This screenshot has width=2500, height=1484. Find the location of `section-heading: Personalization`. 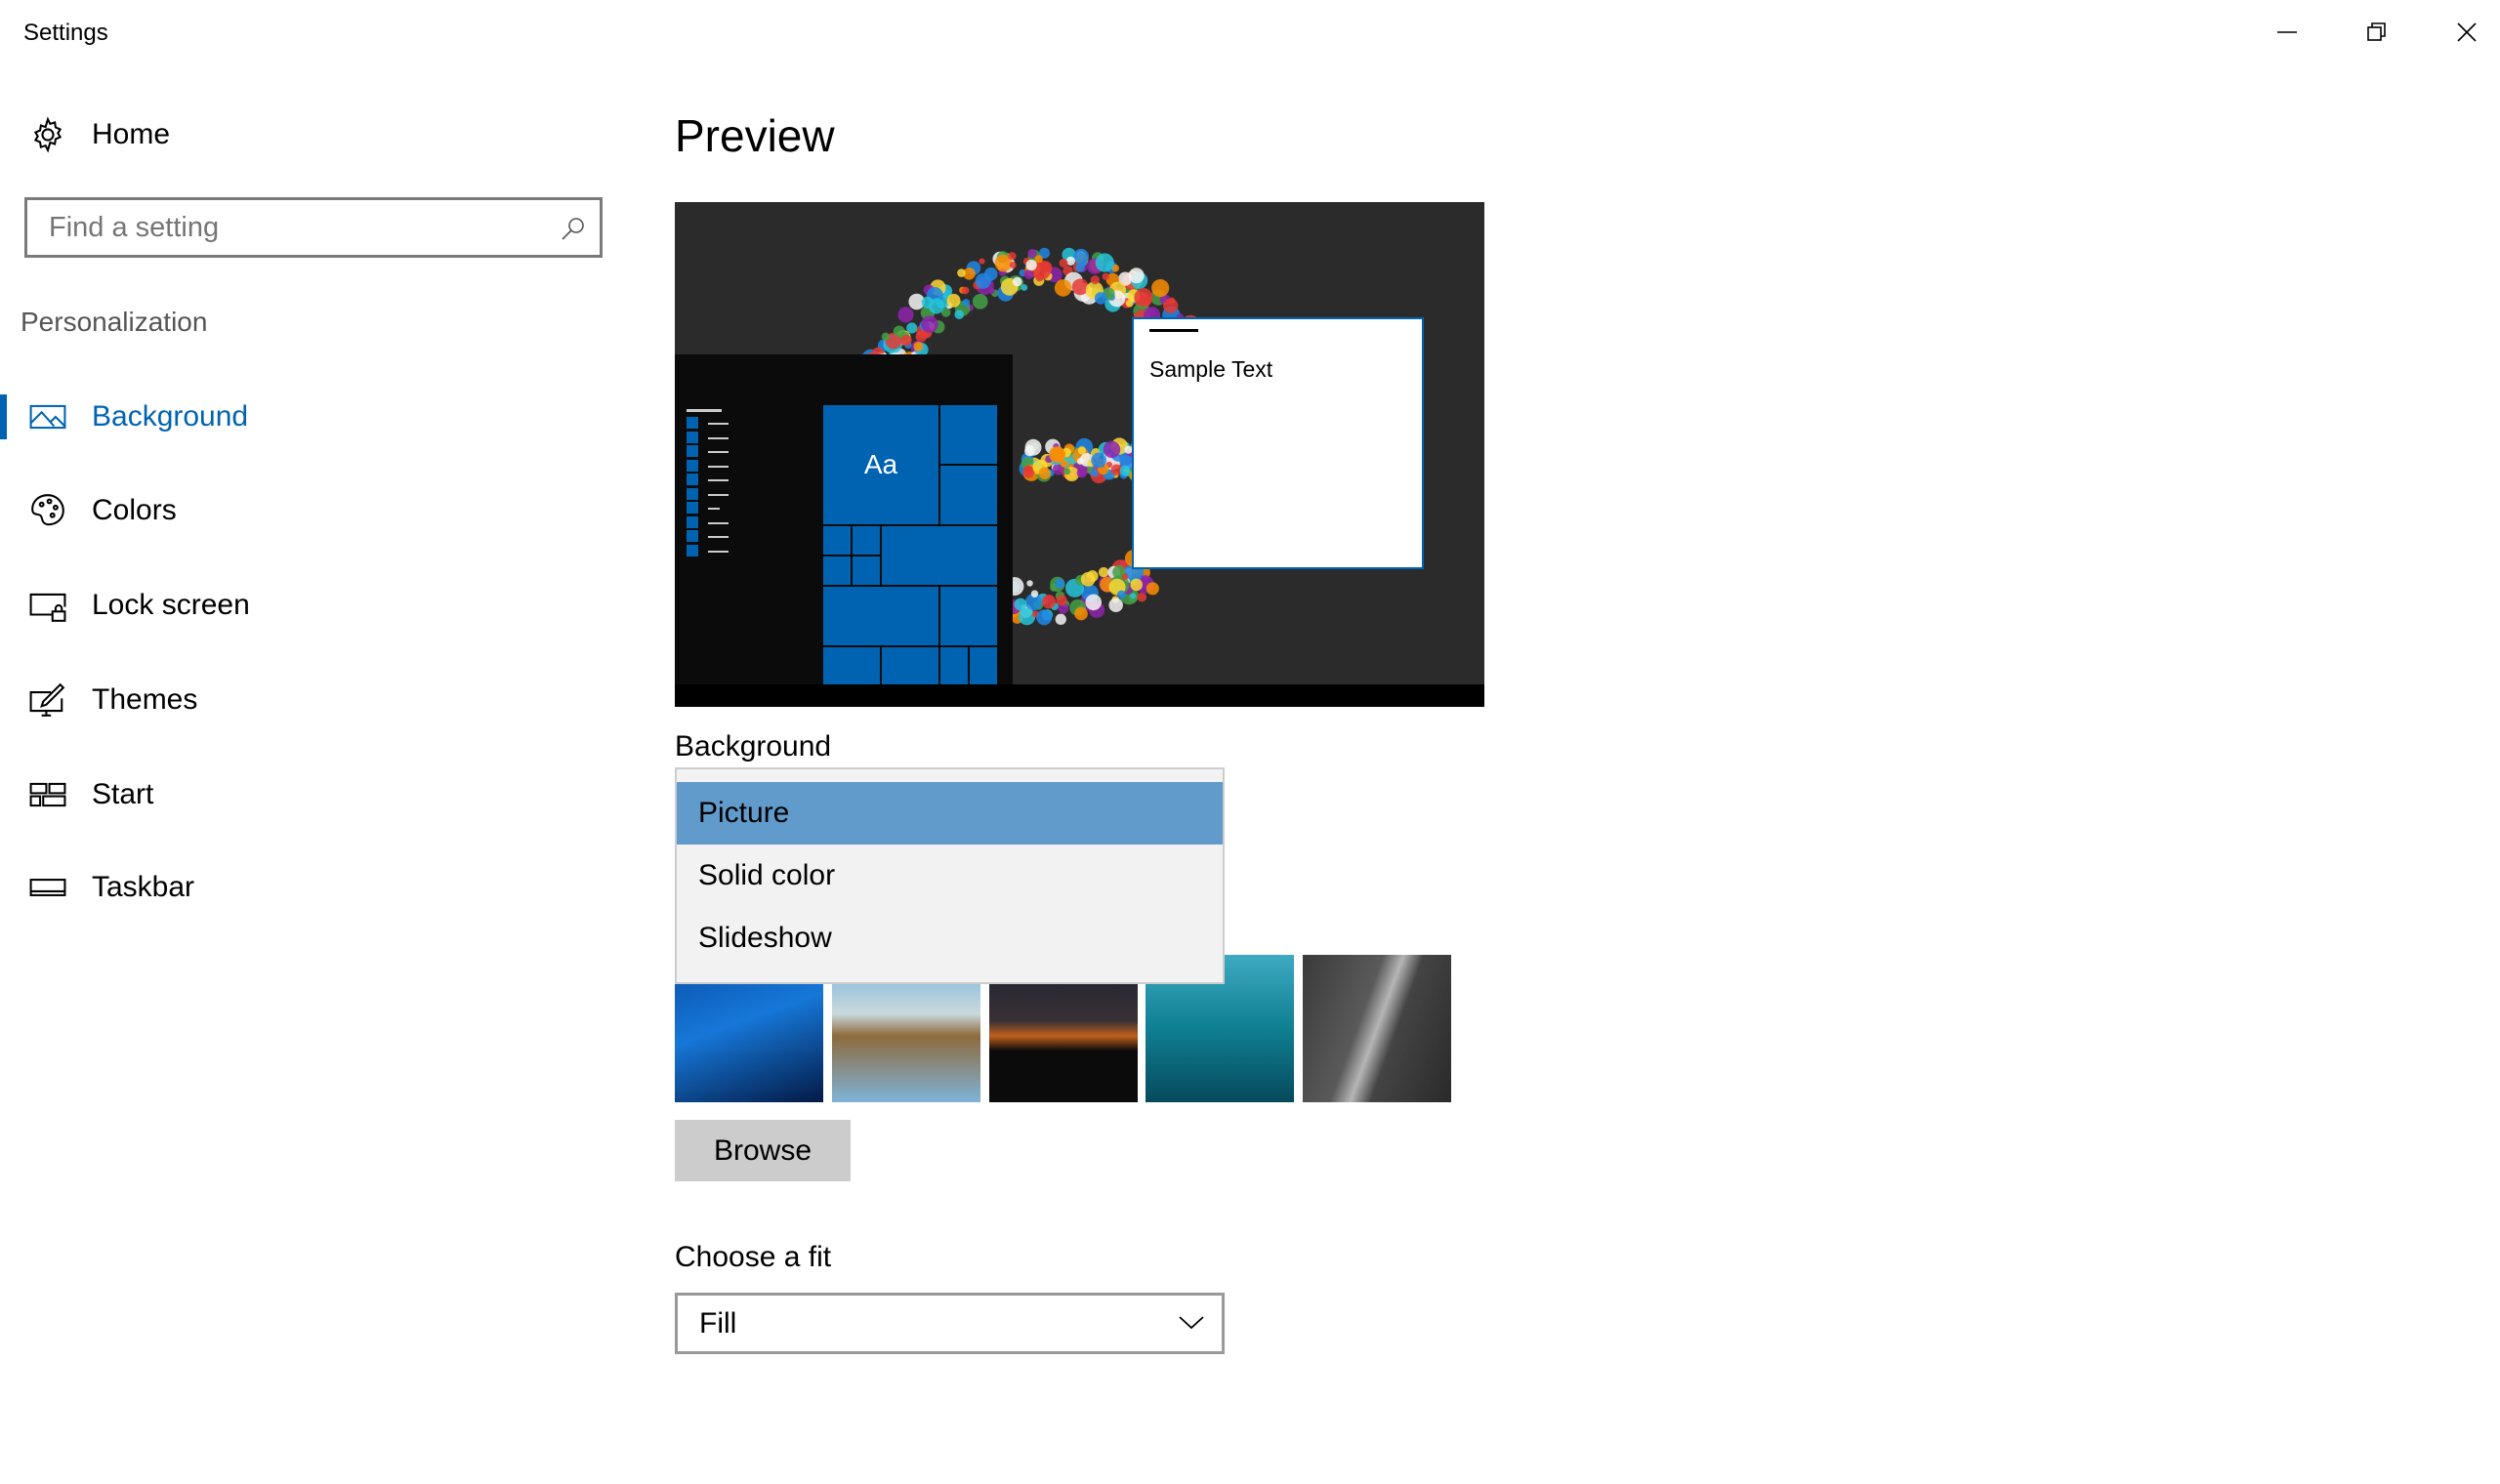

section-heading: Personalization is located at coordinates (114, 322).